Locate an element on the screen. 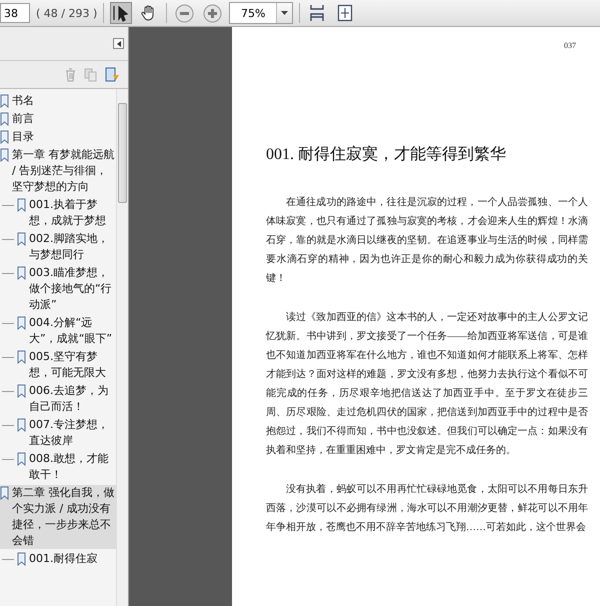  bookmark-item: 001.执着于梦想，成就于梦想 is located at coordinates (58, 213).